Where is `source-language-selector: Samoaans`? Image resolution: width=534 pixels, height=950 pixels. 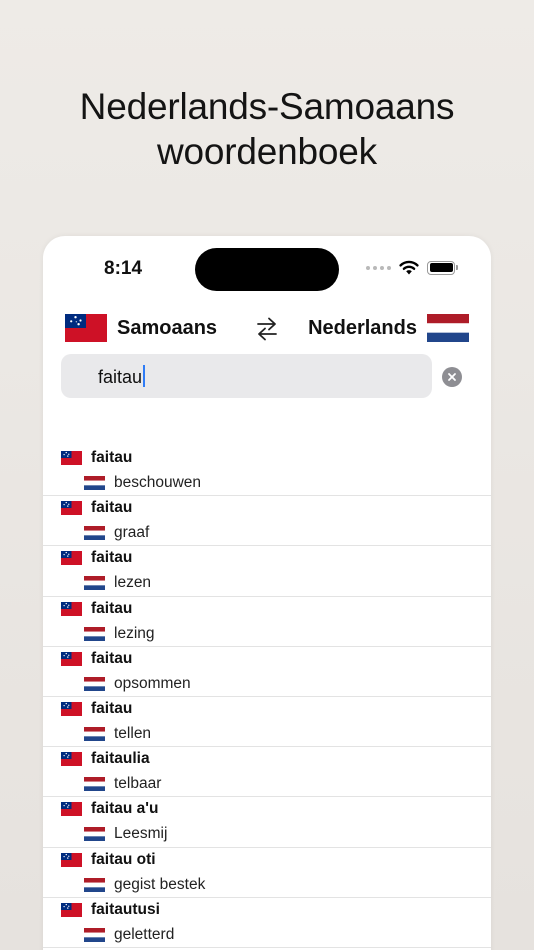
source-language-selector: Samoaans is located at coordinates (141, 328).